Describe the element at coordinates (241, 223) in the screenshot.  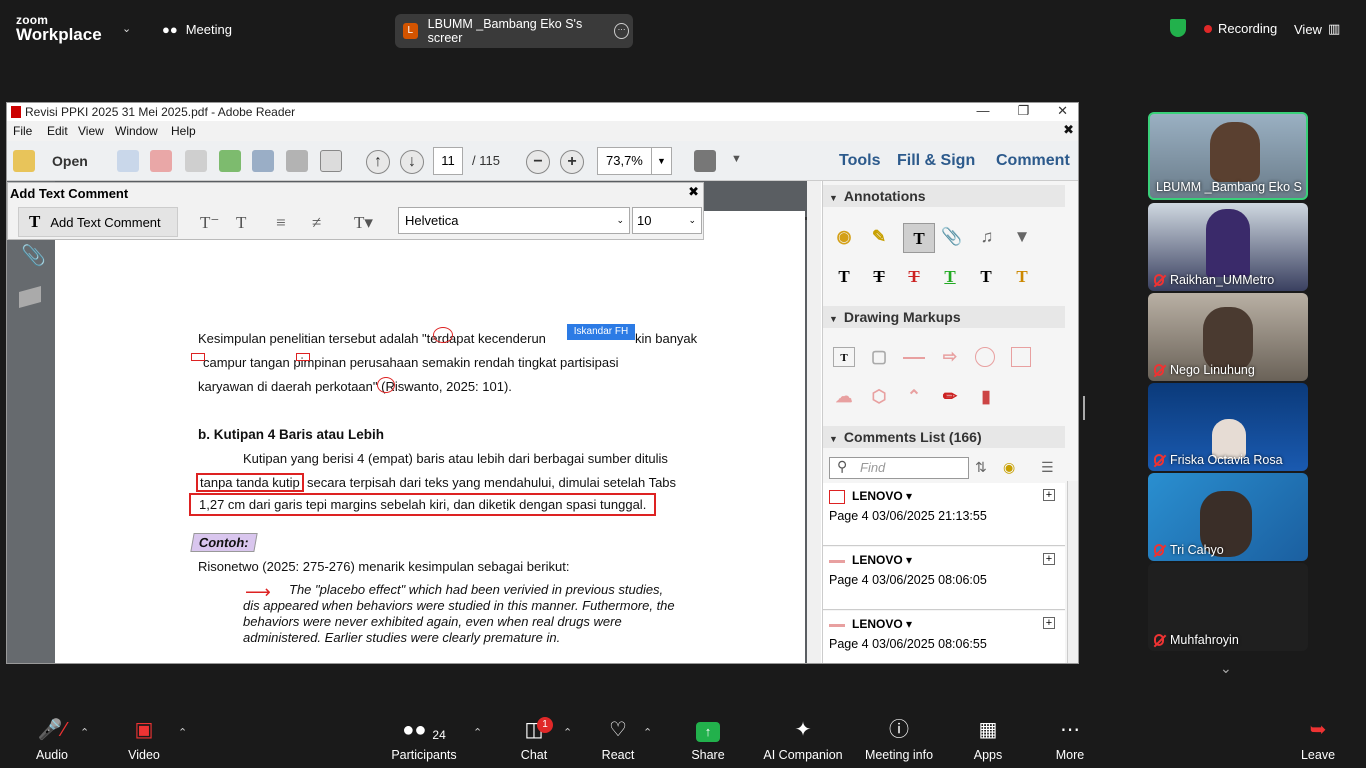
I see `increase-font-icon: T` at that location.